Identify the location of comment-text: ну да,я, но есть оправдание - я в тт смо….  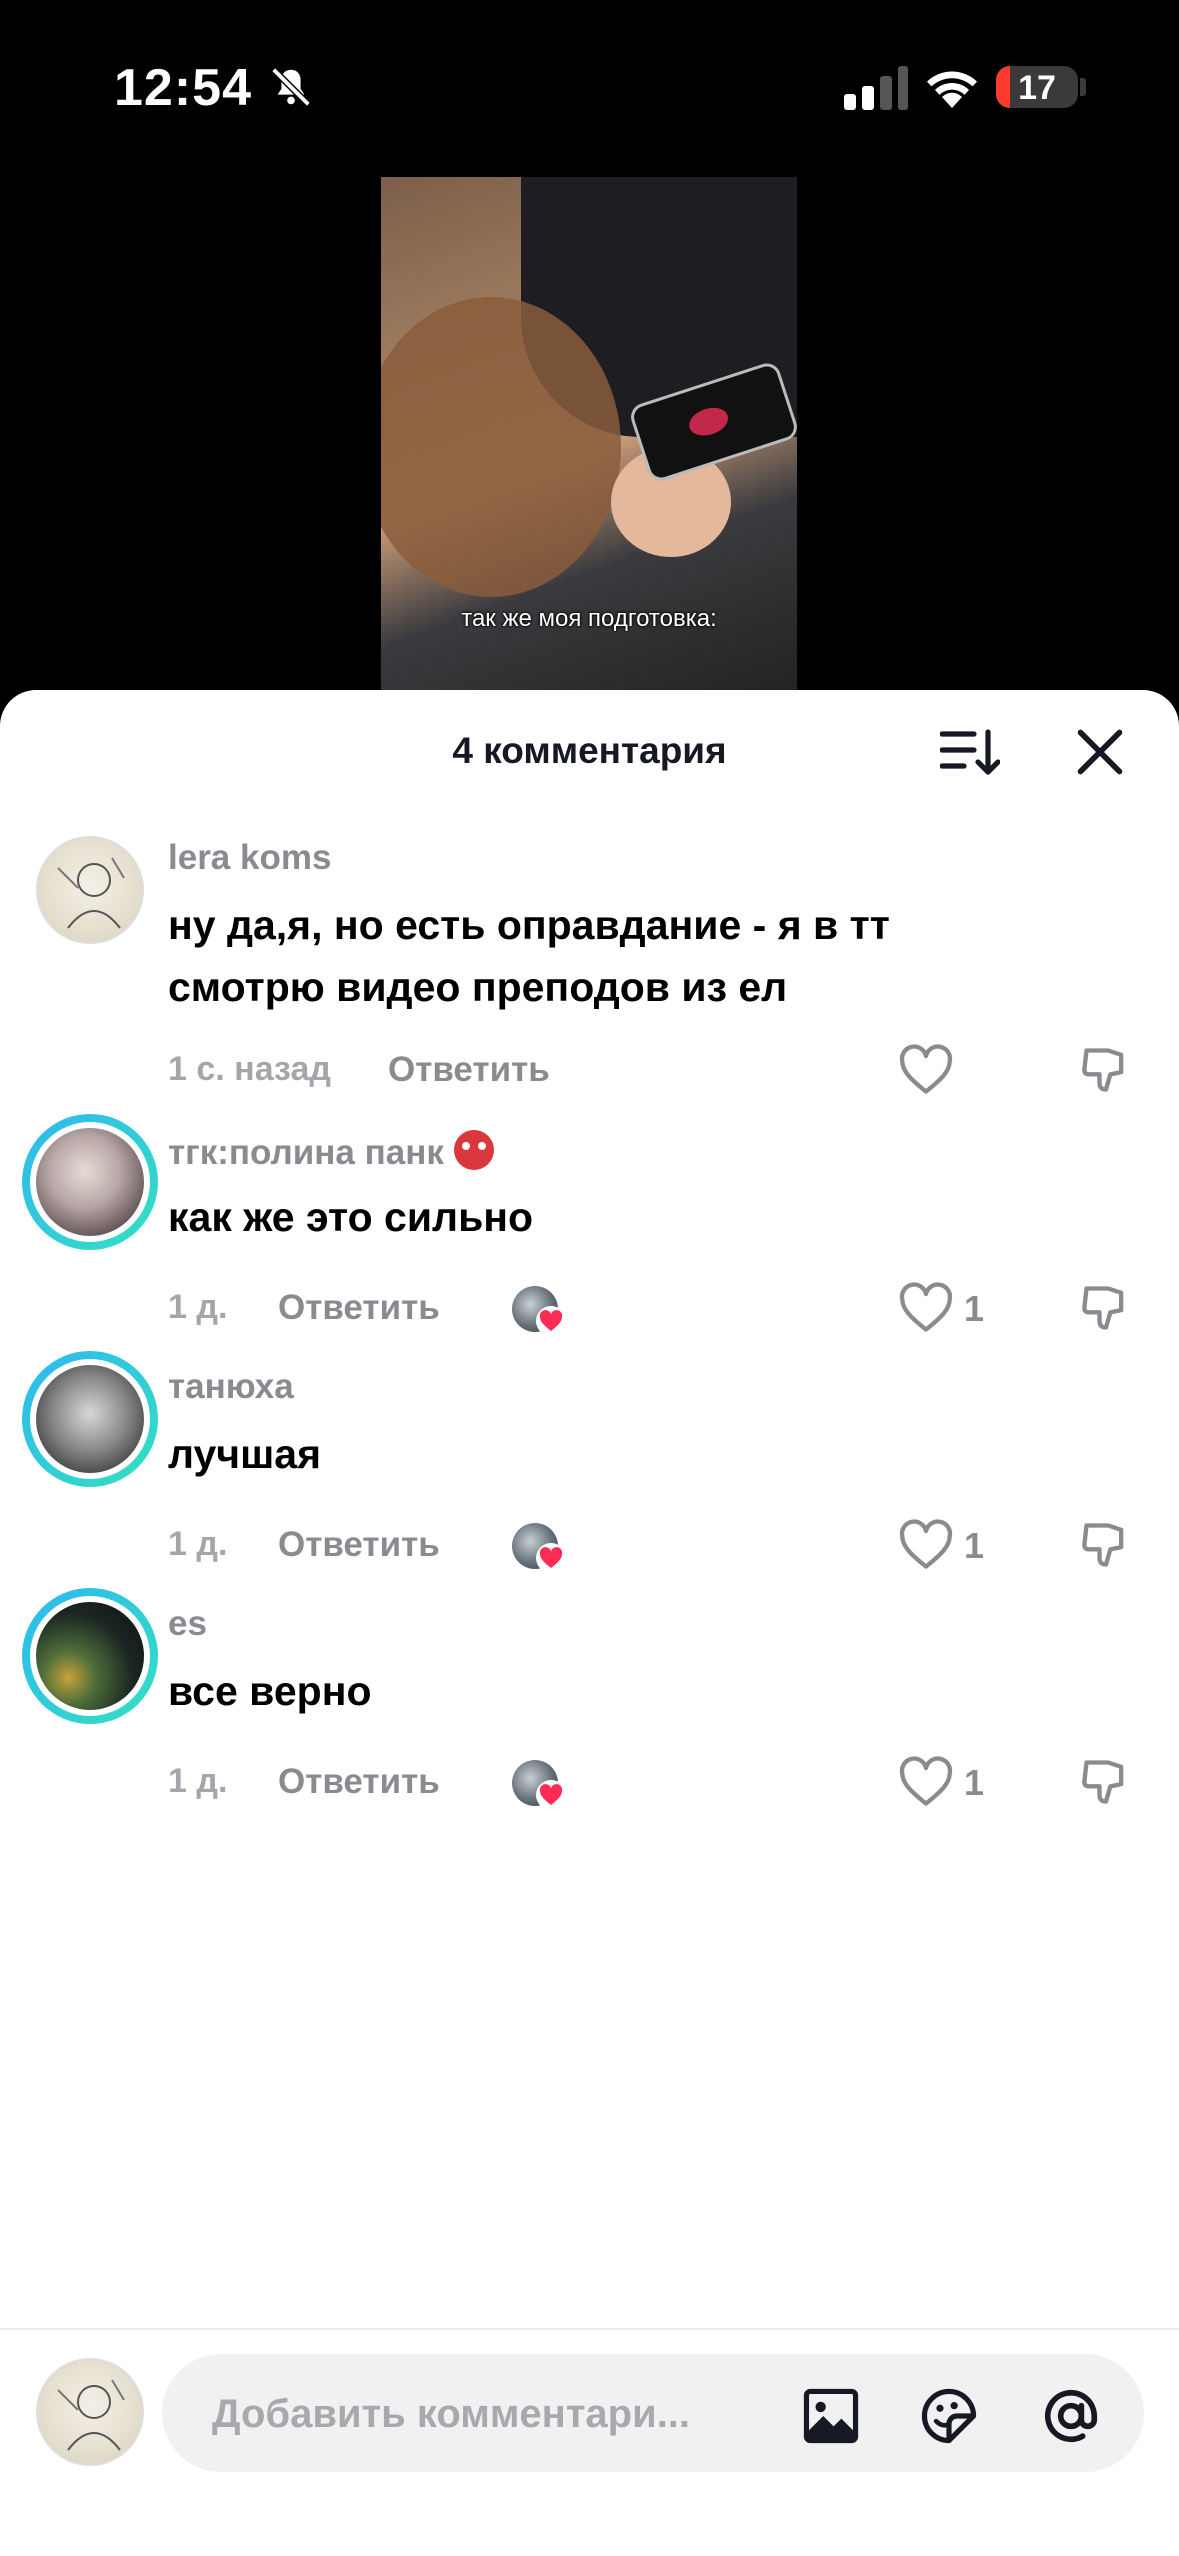
(529, 956).